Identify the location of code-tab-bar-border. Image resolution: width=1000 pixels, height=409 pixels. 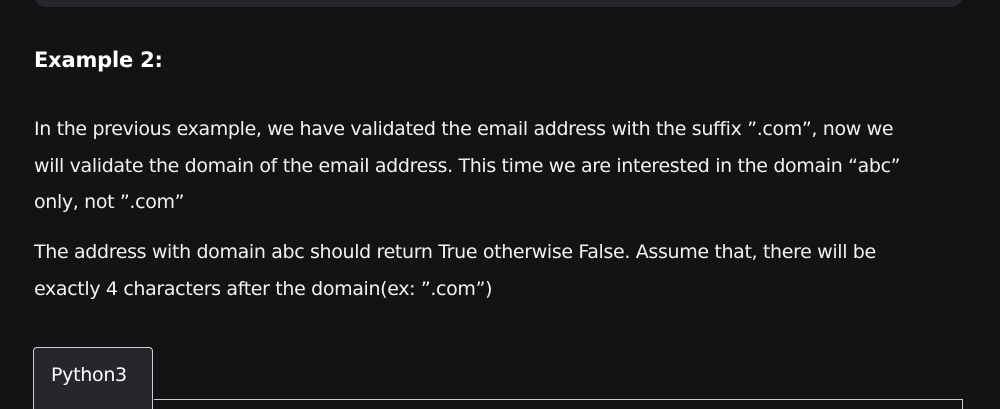
(558, 399).